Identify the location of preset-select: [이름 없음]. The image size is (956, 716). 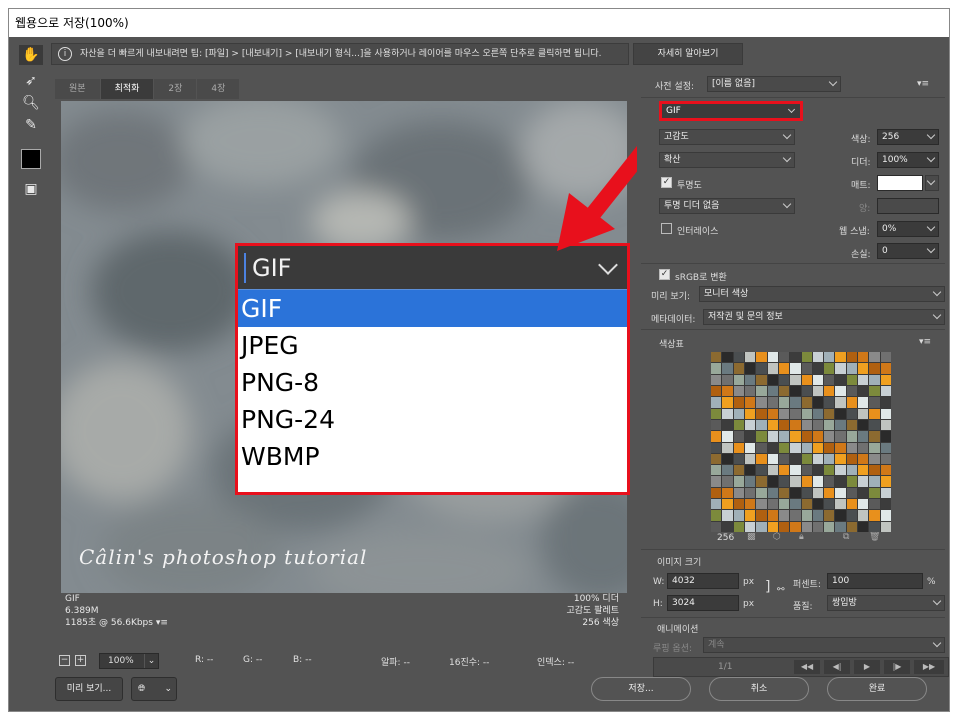
(774, 84).